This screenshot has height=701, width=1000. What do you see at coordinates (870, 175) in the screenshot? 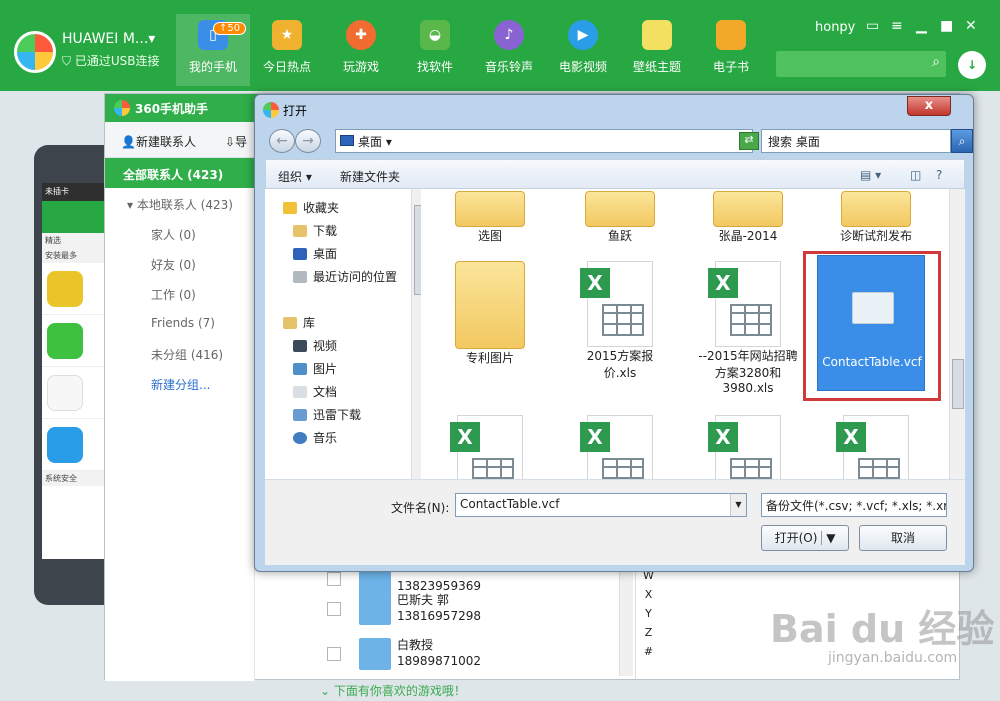
I see `view-icon: ▤ ▾` at bounding box center [870, 175].